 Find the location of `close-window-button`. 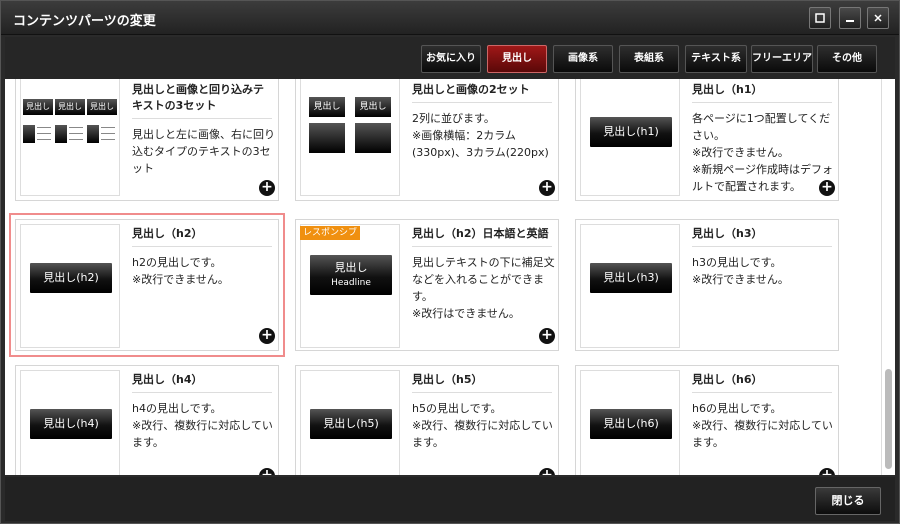

close-window-button is located at coordinates (878, 18).